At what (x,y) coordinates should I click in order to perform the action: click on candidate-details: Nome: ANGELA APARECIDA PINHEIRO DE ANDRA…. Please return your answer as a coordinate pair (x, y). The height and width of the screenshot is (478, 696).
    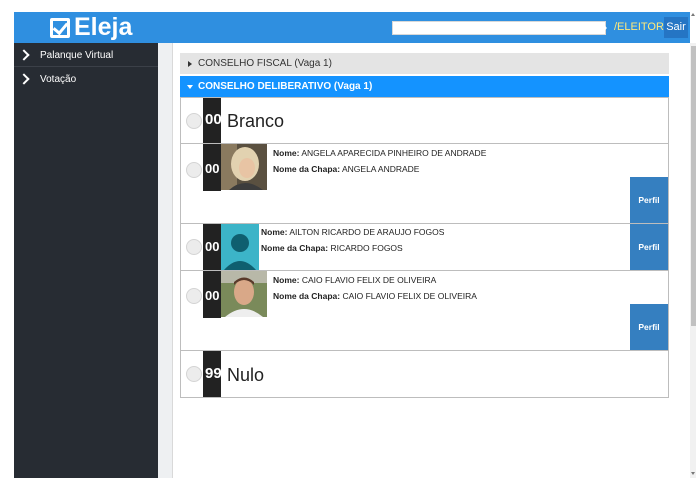
    Looking at the image, I should click on (379, 161).